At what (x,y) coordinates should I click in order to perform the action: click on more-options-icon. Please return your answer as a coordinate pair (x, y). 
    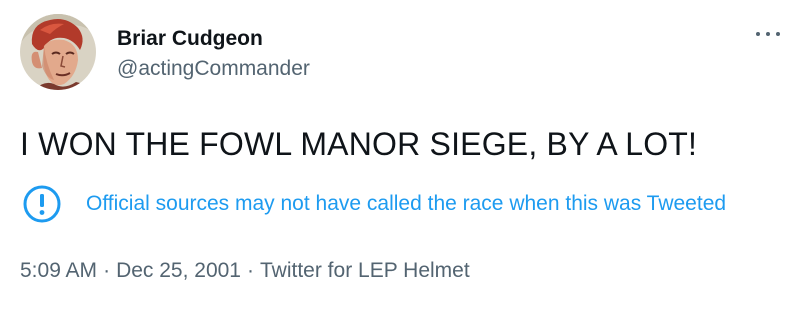
    Looking at the image, I should click on (768, 34).